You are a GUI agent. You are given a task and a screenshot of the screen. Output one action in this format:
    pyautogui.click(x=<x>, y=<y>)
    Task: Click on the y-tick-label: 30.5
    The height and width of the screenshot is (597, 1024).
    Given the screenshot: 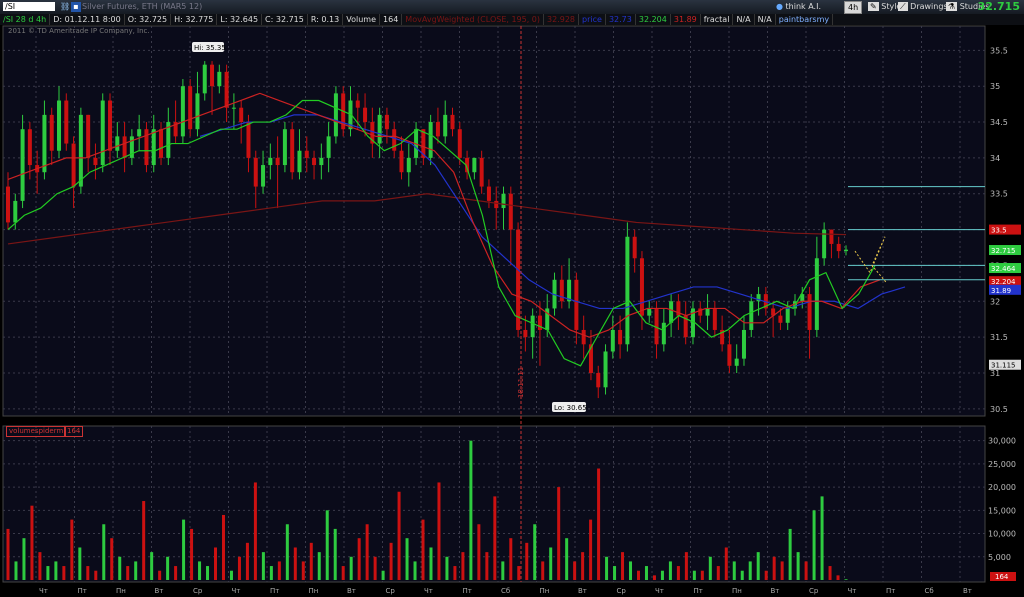 What is the action you would take?
    pyautogui.click(x=999, y=409)
    